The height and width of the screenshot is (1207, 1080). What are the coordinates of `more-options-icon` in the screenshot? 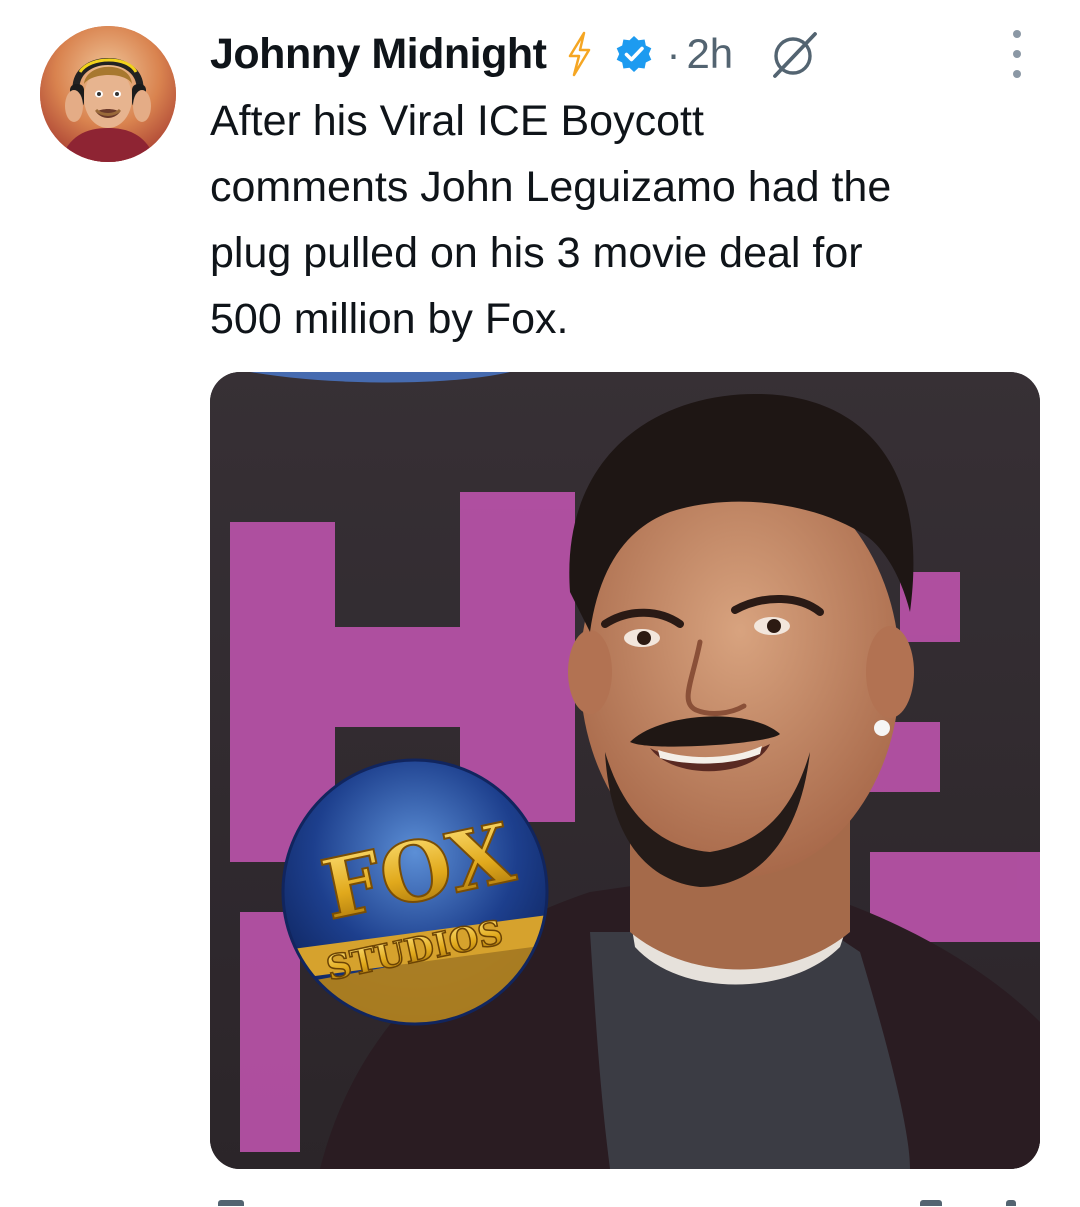 It's located at (1017, 54).